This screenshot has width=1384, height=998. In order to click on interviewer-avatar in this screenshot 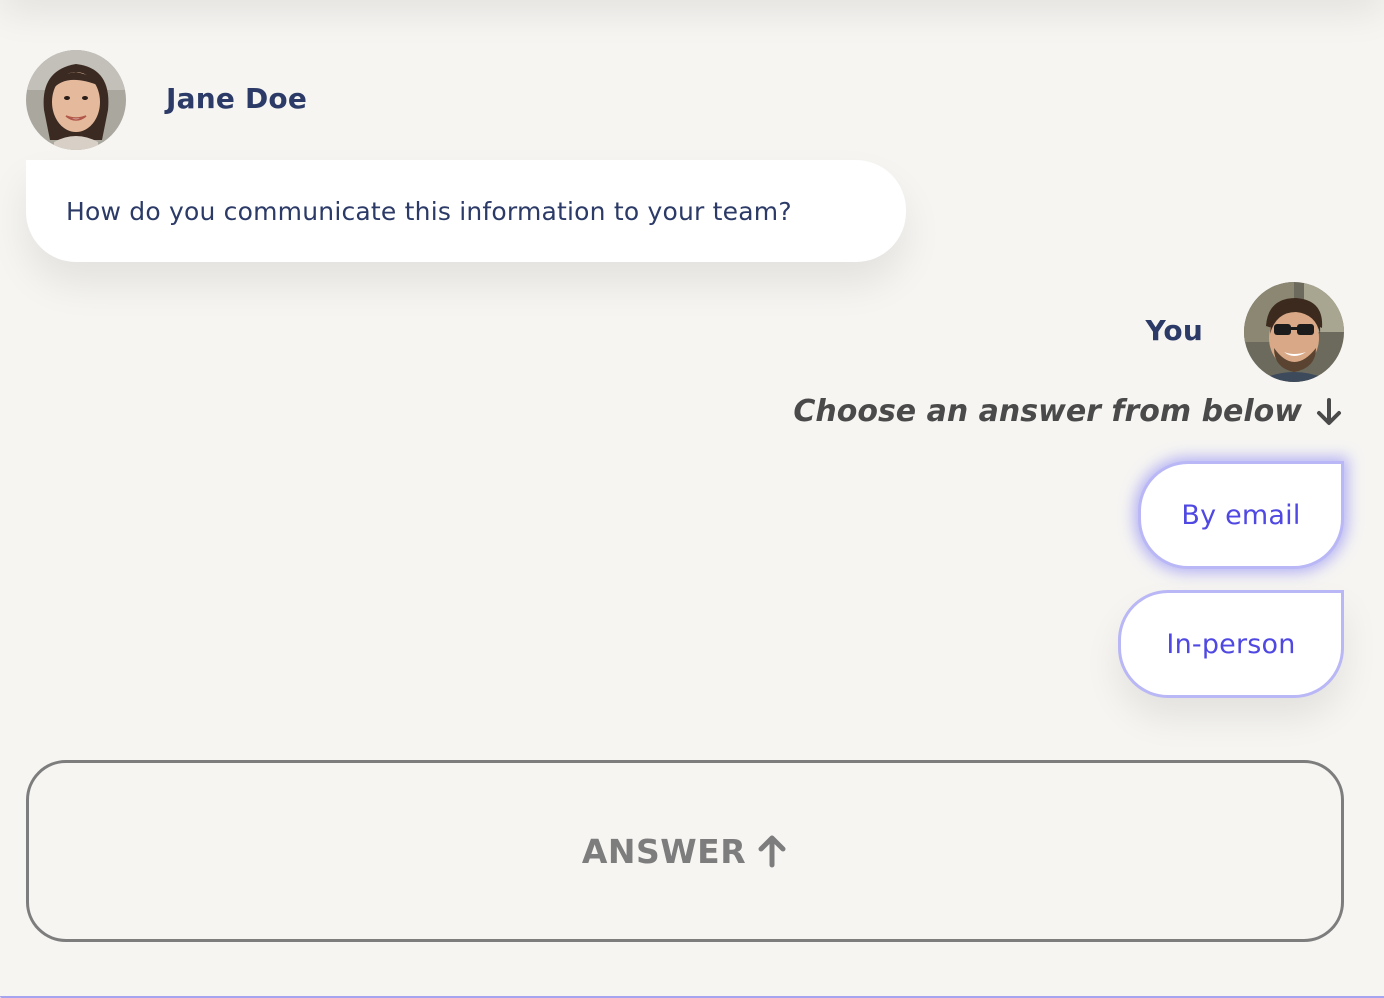, I will do `click(76, 100)`.